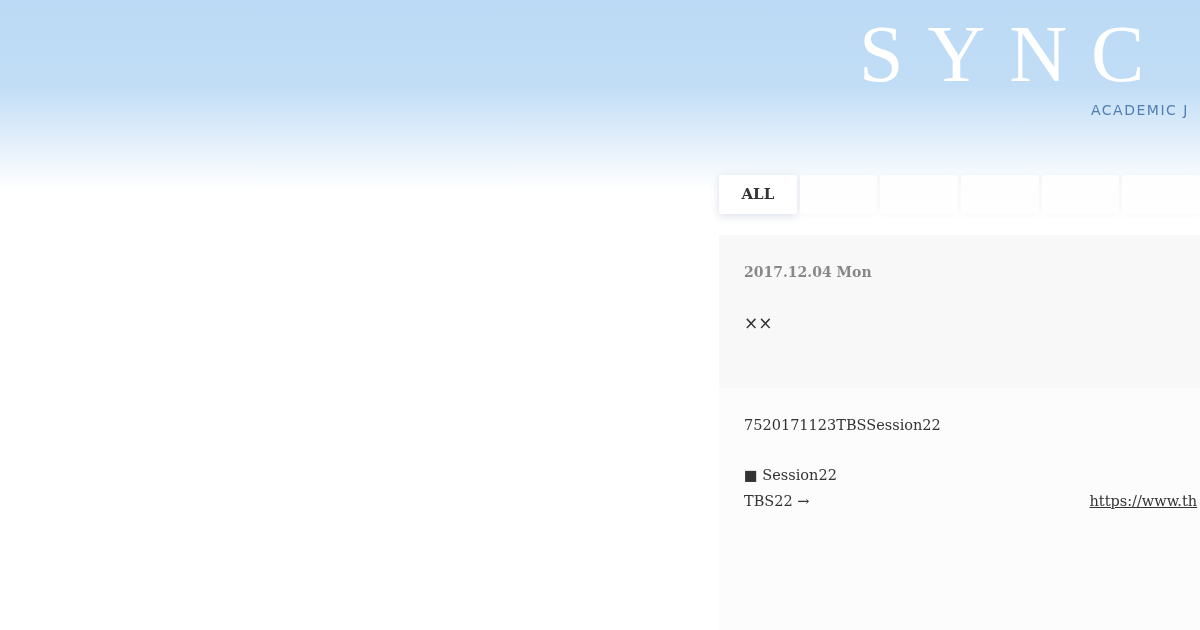 The width and height of the screenshot is (1200, 630). Describe the element at coordinates (759, 323) in the screenshot. I see `post-title: ××` at that location.